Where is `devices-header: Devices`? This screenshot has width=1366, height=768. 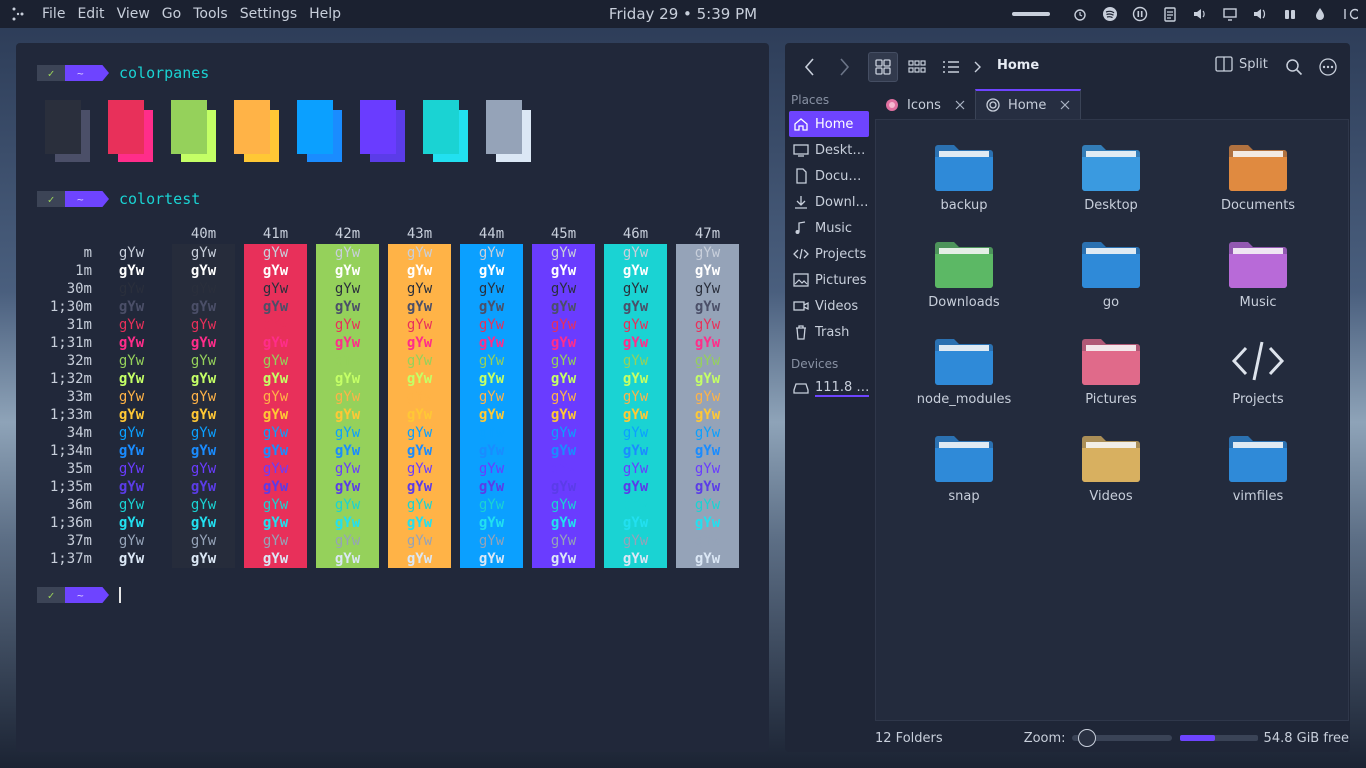 devices-header: Devices is located at coordinates (815, 364).